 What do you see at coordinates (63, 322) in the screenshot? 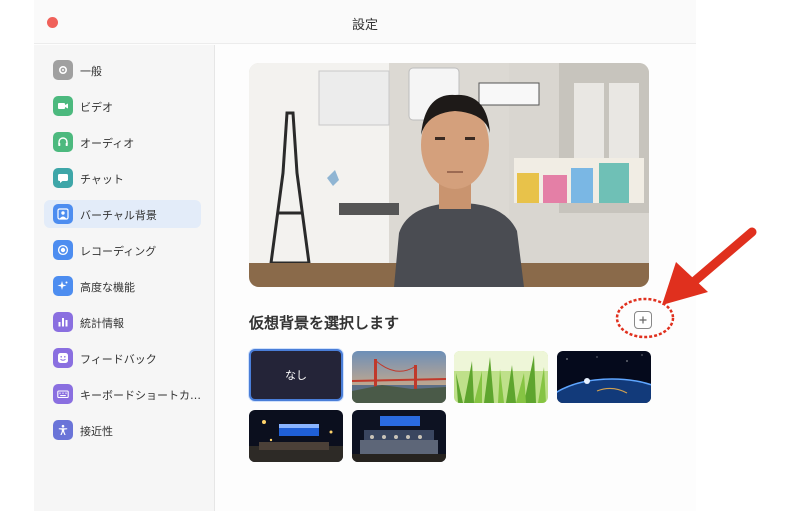
I see `bar-chart-icon` at bounding box center [63, 322].